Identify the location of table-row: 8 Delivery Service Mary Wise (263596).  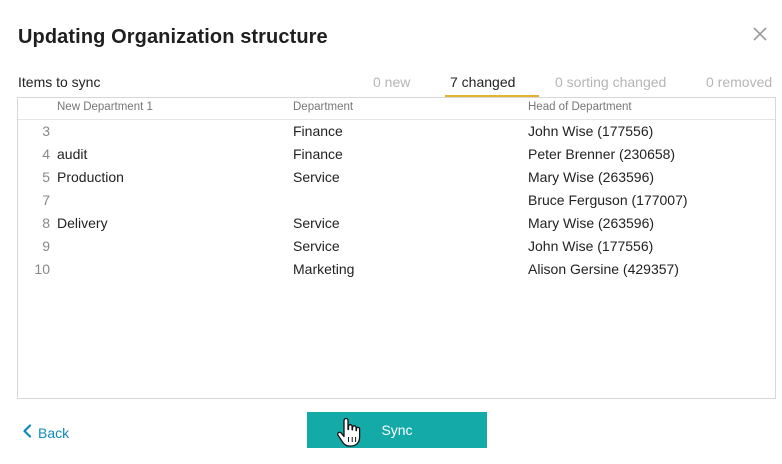
(396, 224).